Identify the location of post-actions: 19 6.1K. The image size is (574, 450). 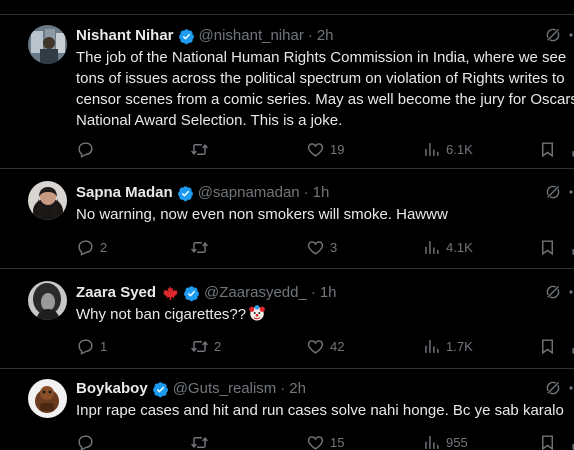
(325, 149).